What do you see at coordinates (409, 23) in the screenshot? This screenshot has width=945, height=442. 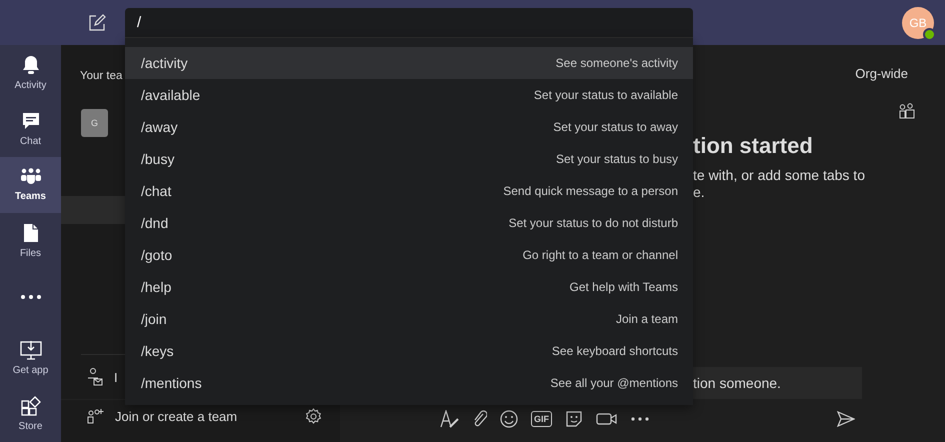 I see `command-field: /` at bounding box center [409, 23].